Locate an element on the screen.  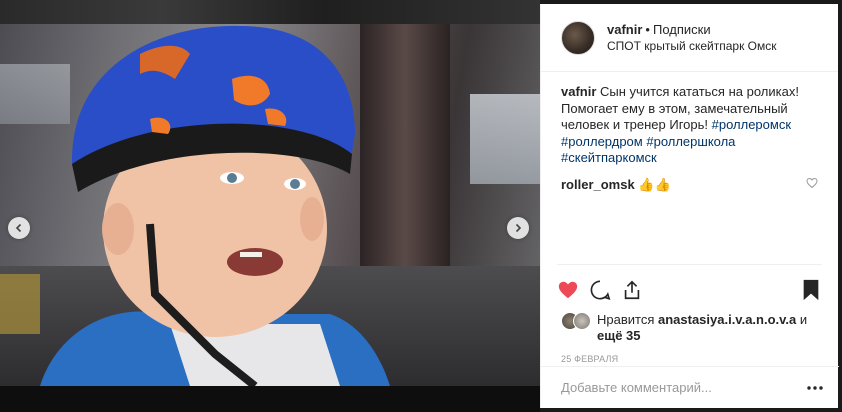
comment-button is located at coordinates (605, 290).